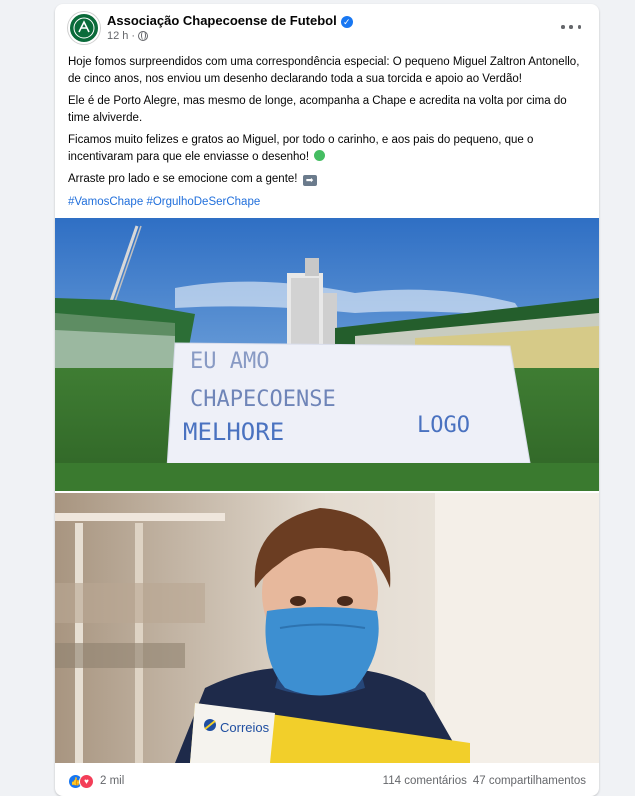  Describe the element at coordinates (320, 155) in the screenshot. I see `green-heart-emoji` at that location.